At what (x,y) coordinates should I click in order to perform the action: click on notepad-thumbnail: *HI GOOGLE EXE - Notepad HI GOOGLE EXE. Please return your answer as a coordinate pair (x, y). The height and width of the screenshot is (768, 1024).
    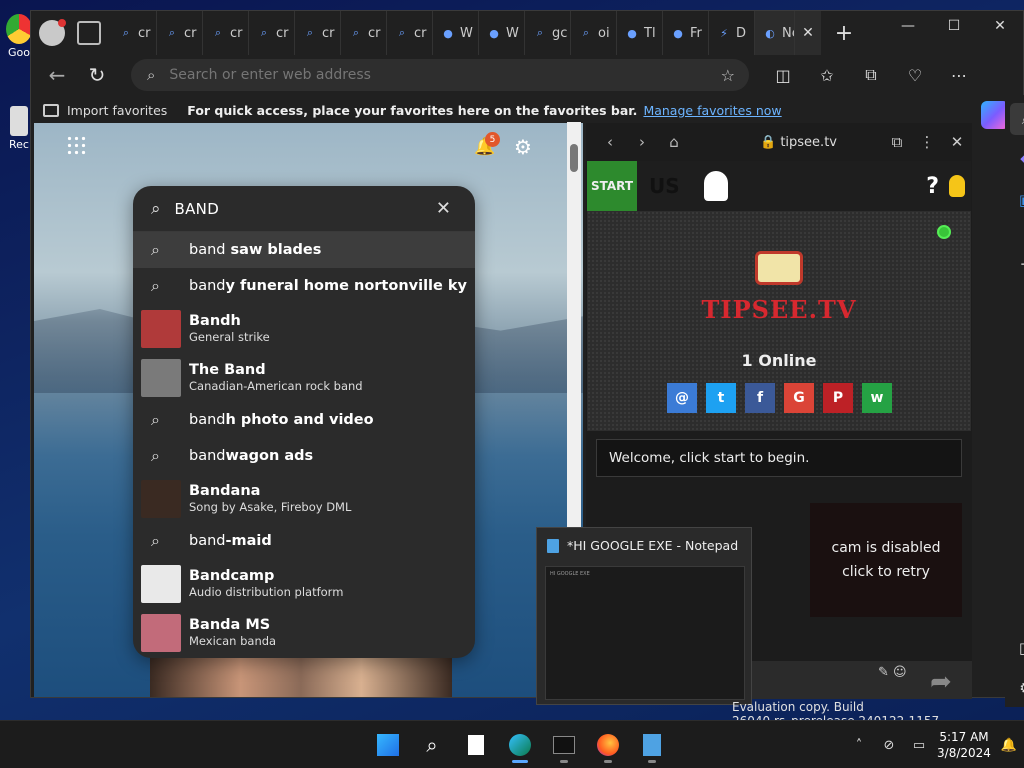
    Looking at the image, I should click on (644, 616).